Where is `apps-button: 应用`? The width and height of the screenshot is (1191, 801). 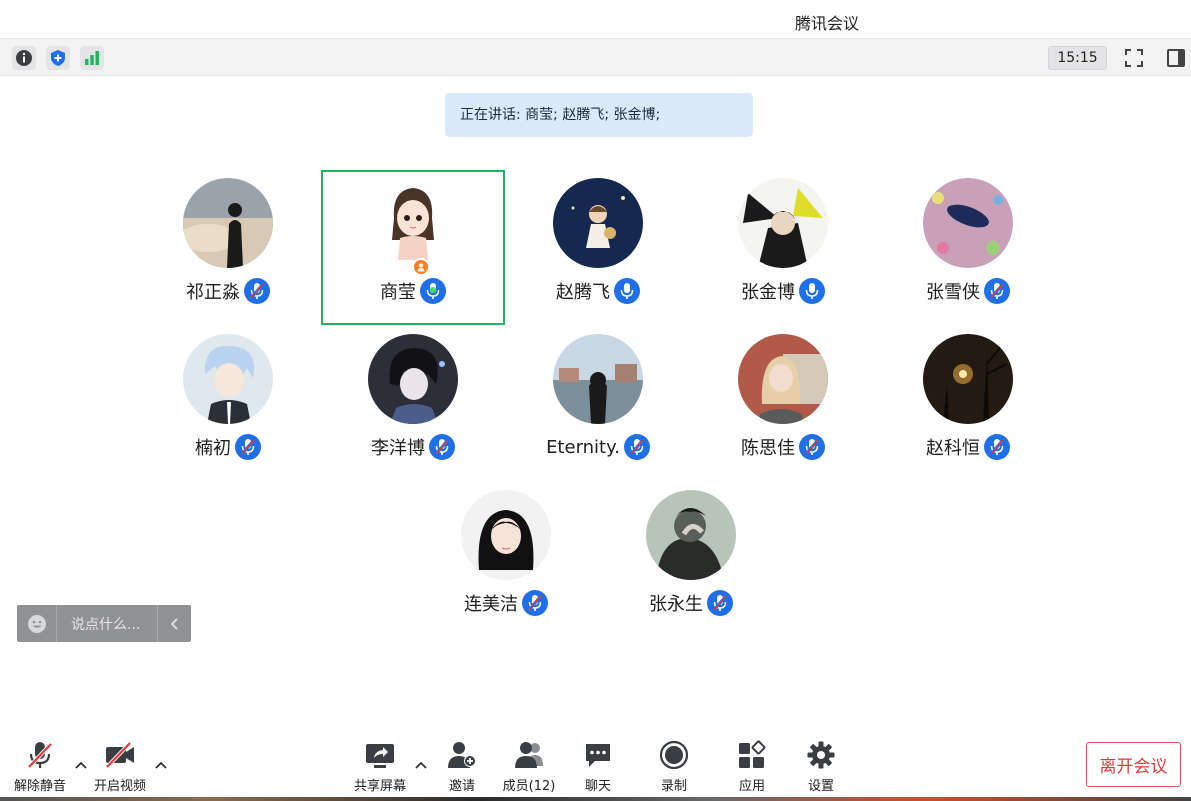
apps-button: 应用 is located at coordinates (752, 766).